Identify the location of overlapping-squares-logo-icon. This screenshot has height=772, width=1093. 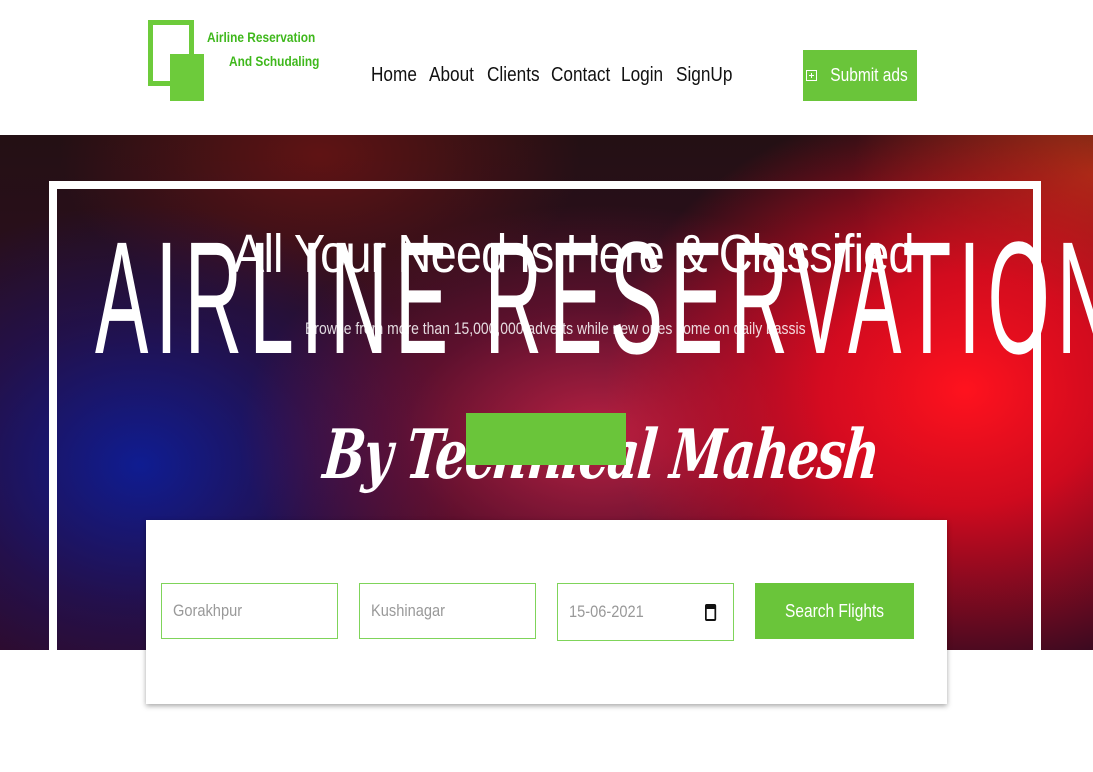
(177, 60).